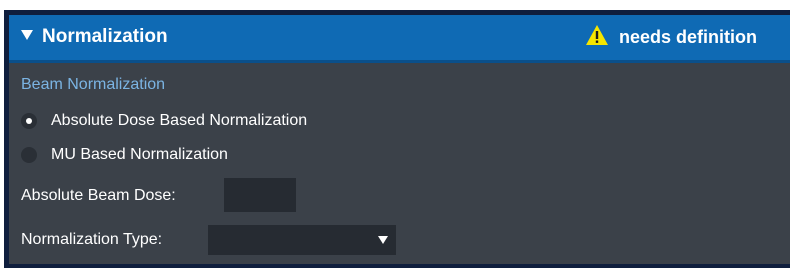 The height and width of the screenshot is (268, 790). I want to click on absolute-beam-dose-input, so click(260, 195).